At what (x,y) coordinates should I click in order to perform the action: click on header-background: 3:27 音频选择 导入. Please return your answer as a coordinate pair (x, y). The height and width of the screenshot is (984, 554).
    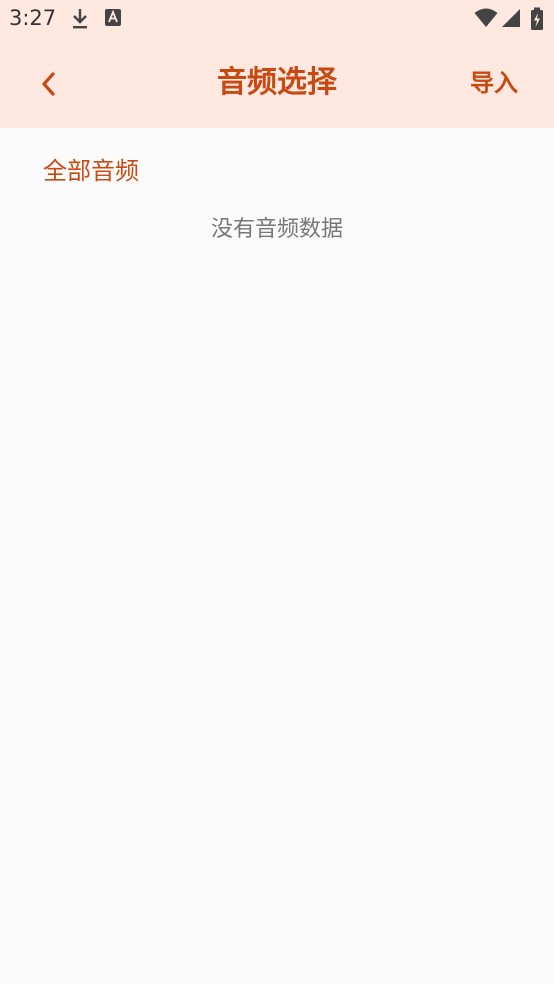
    Looking at the image, I should click on (277, 64).